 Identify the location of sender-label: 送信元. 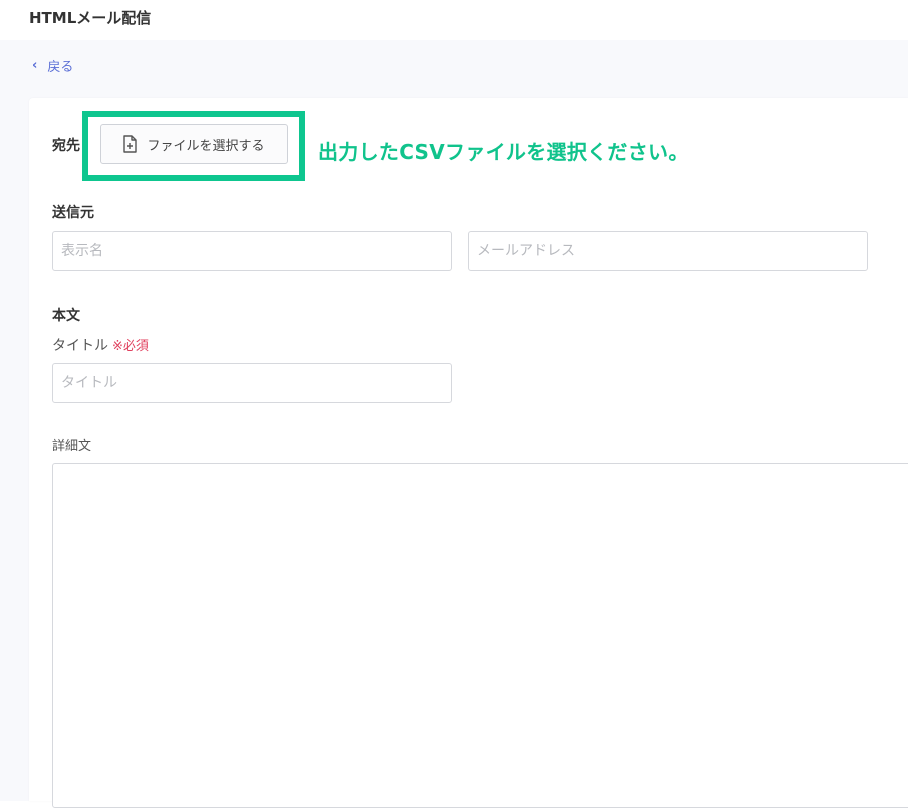
(73, 213).